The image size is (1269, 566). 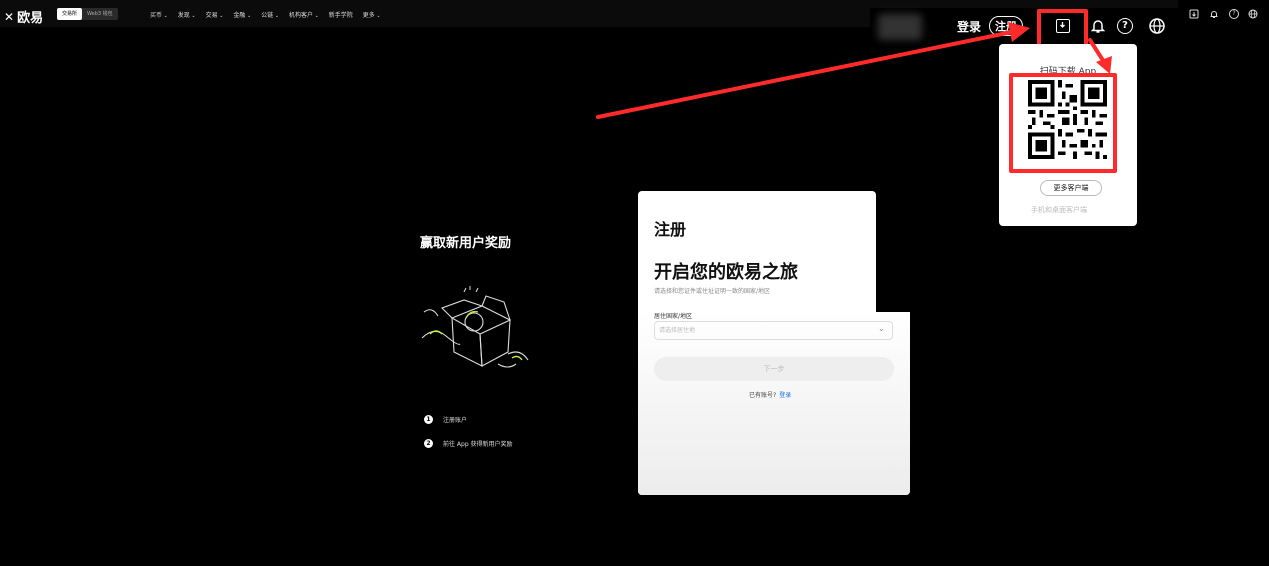 I want to click on has-account-text: 已有账号?, so click(x=763, y=395).